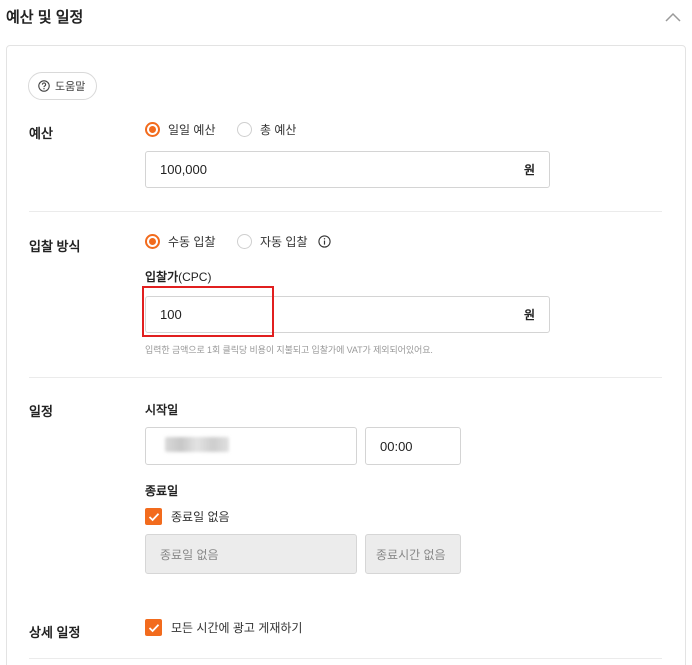 This screenshot has width=692, height=665. I want to click on end-time-input: 종료시간 없음, so click(413, 554).